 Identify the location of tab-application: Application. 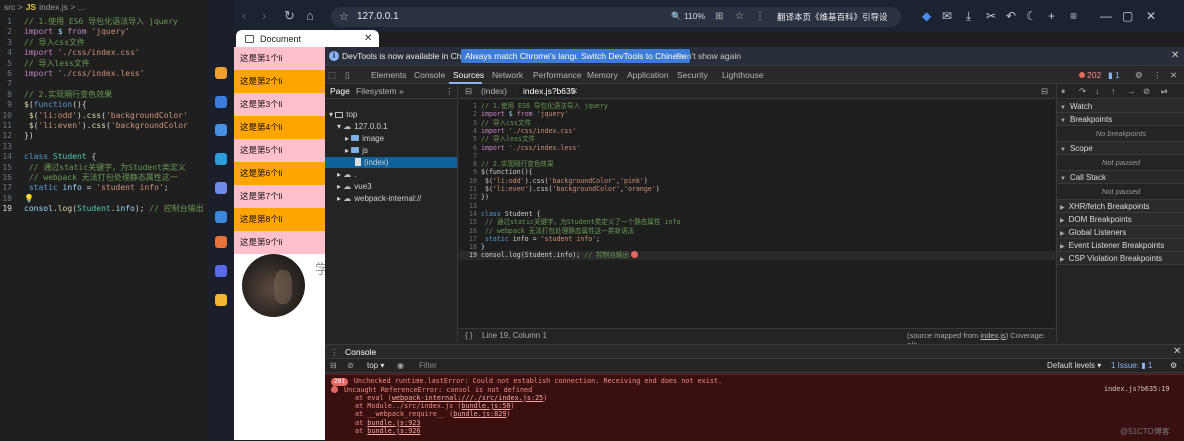
(648, 75).